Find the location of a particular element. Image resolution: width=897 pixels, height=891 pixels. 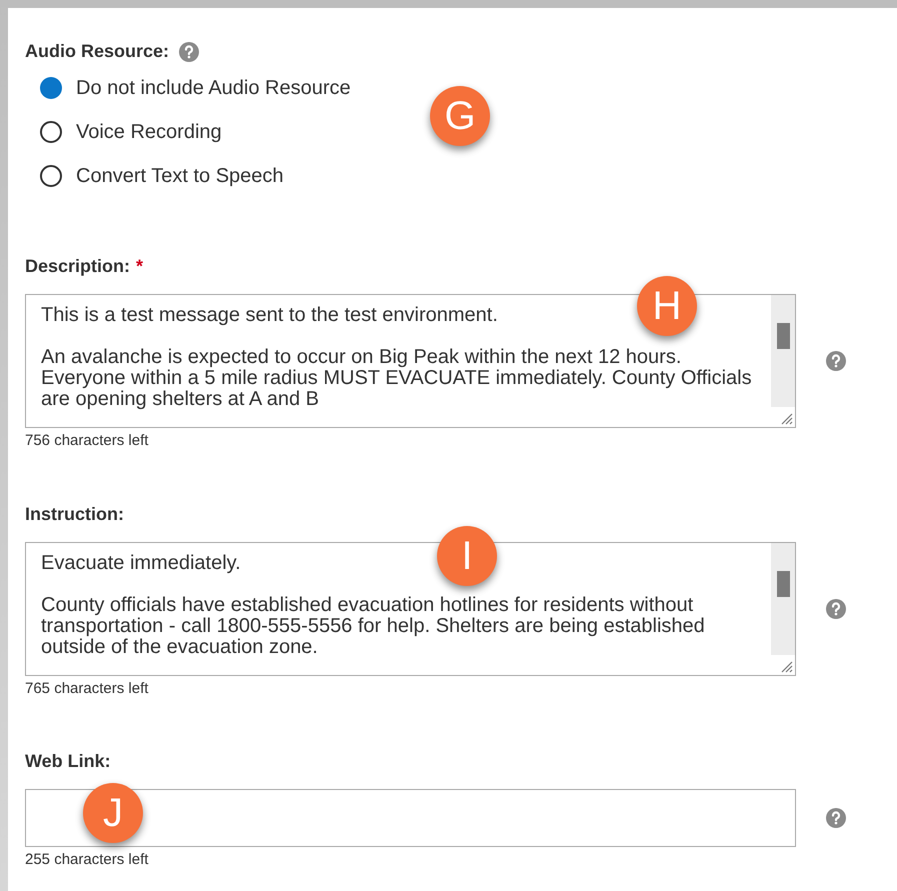

callout-marker: G is located at coordinates (460, 116).